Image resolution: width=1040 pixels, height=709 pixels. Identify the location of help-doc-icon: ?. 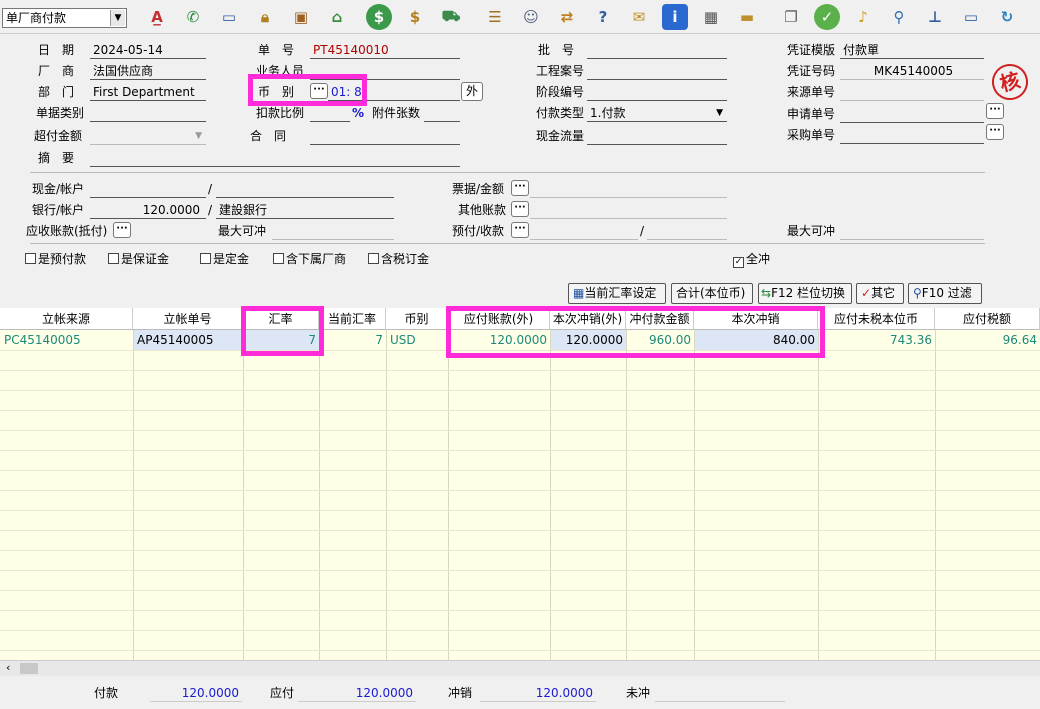
(603, 17).